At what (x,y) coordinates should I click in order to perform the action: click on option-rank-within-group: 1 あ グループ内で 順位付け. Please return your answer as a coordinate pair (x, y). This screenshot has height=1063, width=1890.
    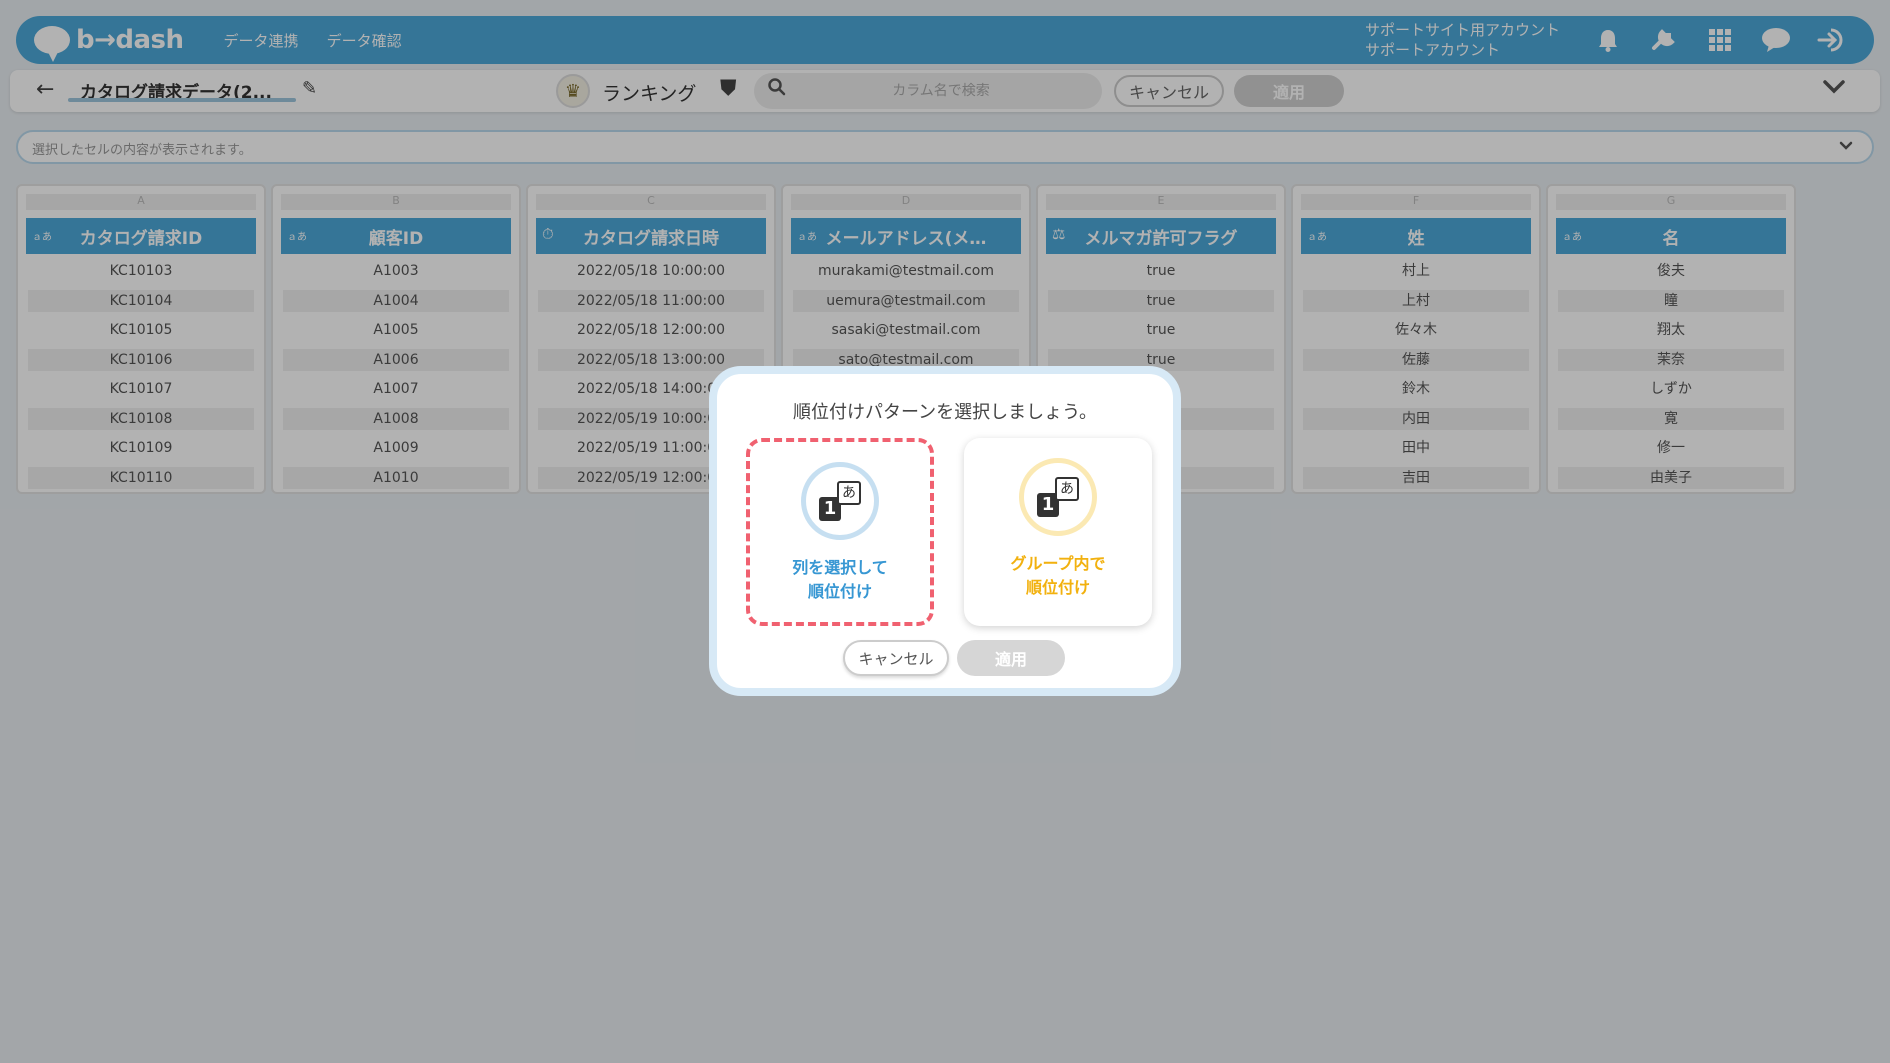
    Looking at the image, I should click on (1058, 532).